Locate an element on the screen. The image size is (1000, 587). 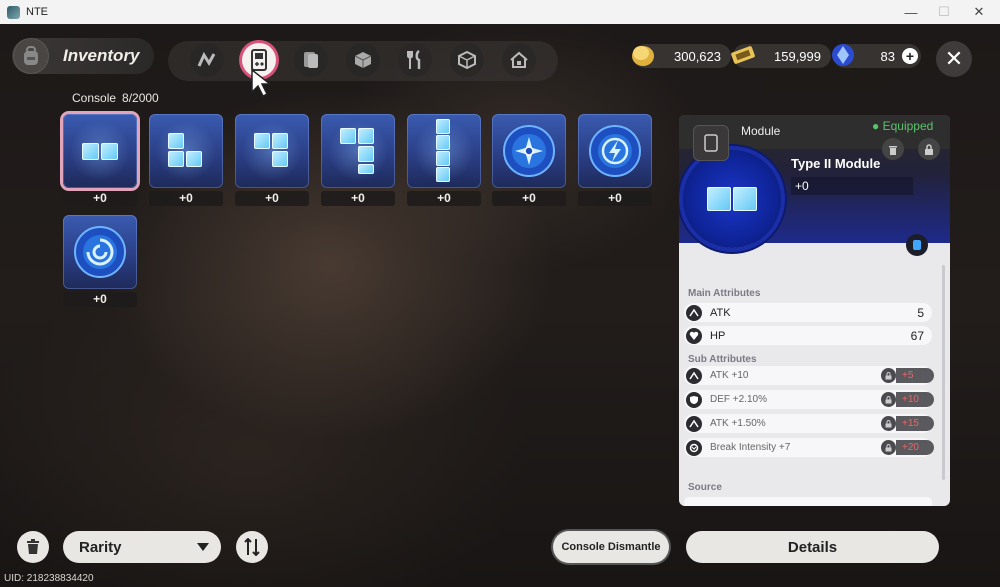
bolt-disc-icon is located at coordinates (615, 151).